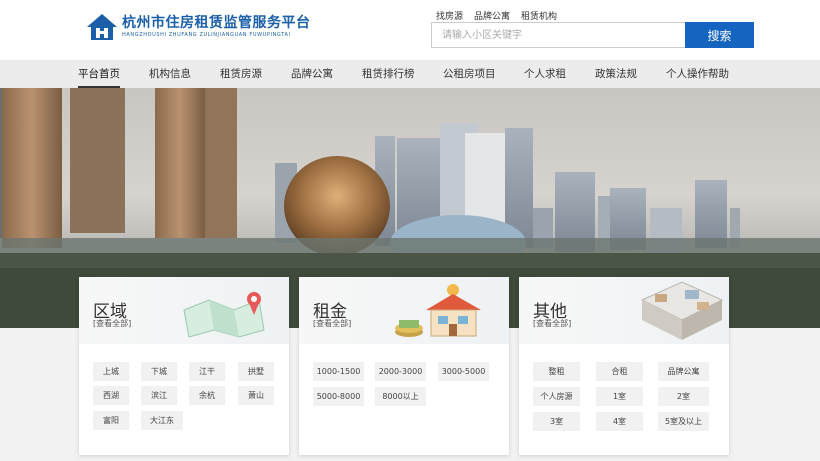 The width and height of the screenshot is (820, 461). I want to click on toplink-find-house: 找房源, so click(449, 15).